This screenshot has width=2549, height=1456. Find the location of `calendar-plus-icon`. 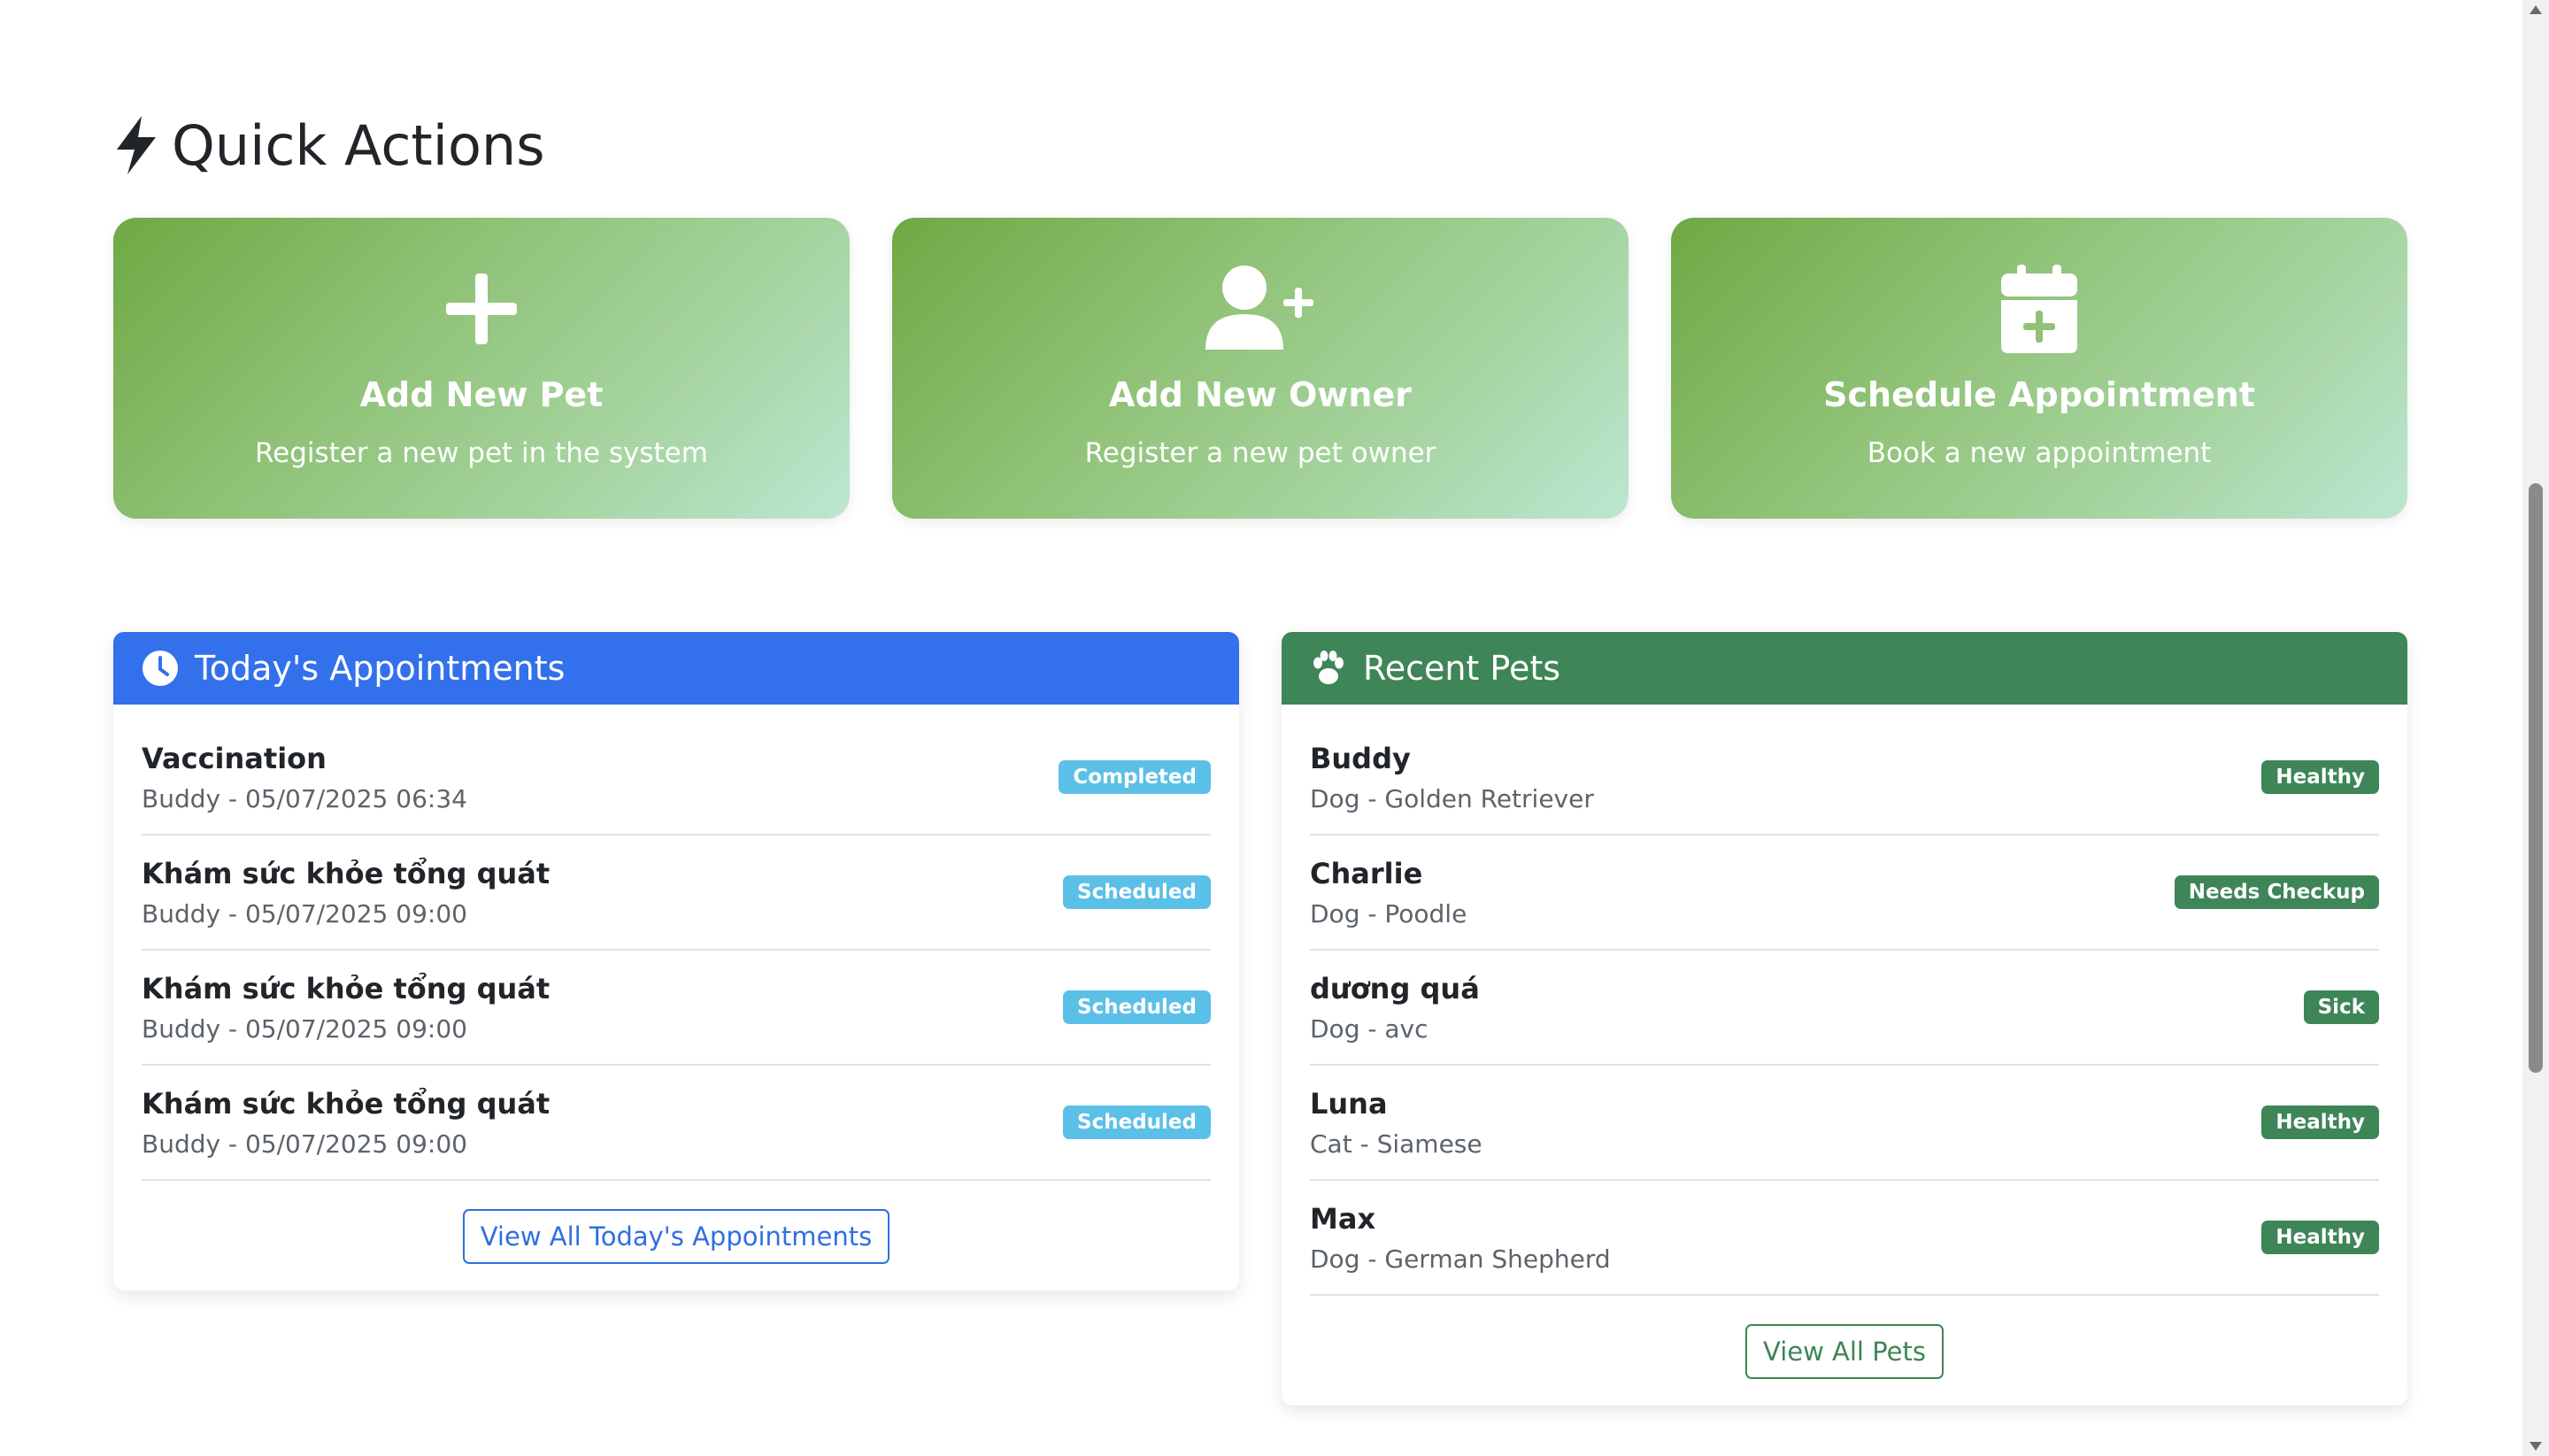

calendar-plus-icon is located at coordinates (2039, 309).